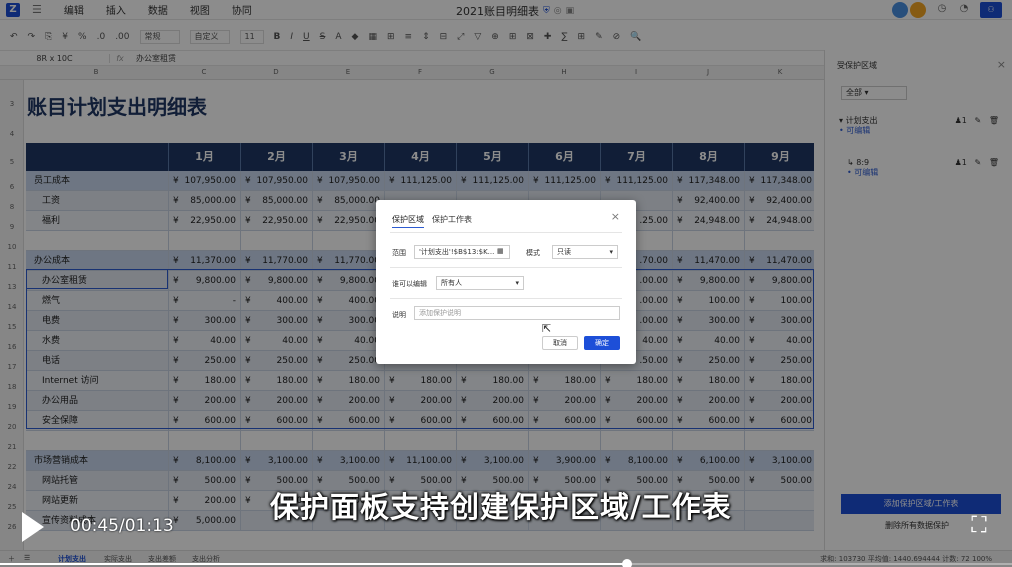 The image size is (1012, 567). Describe the element at coordinates (451, 283) in the screenshot. I see `editor-value: 所有人` at that location.